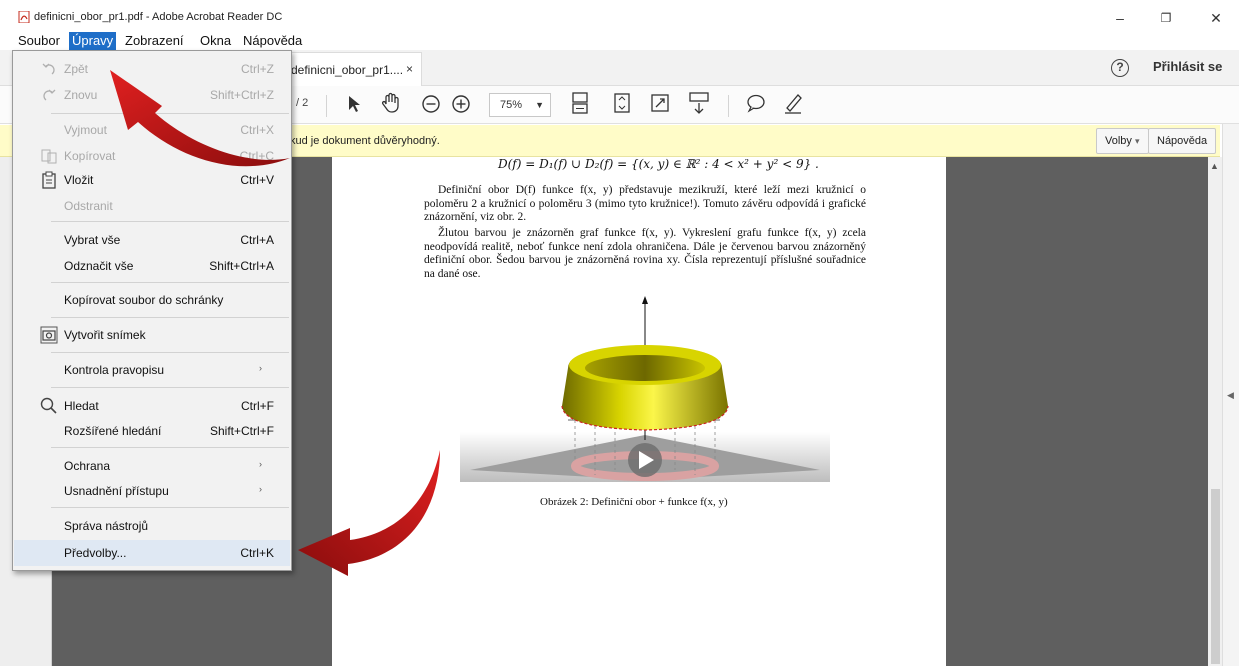  Describe the element at coordinates (92, 240) in the screenshot. I see `menu-item-label: Vybrat vše` at that location.